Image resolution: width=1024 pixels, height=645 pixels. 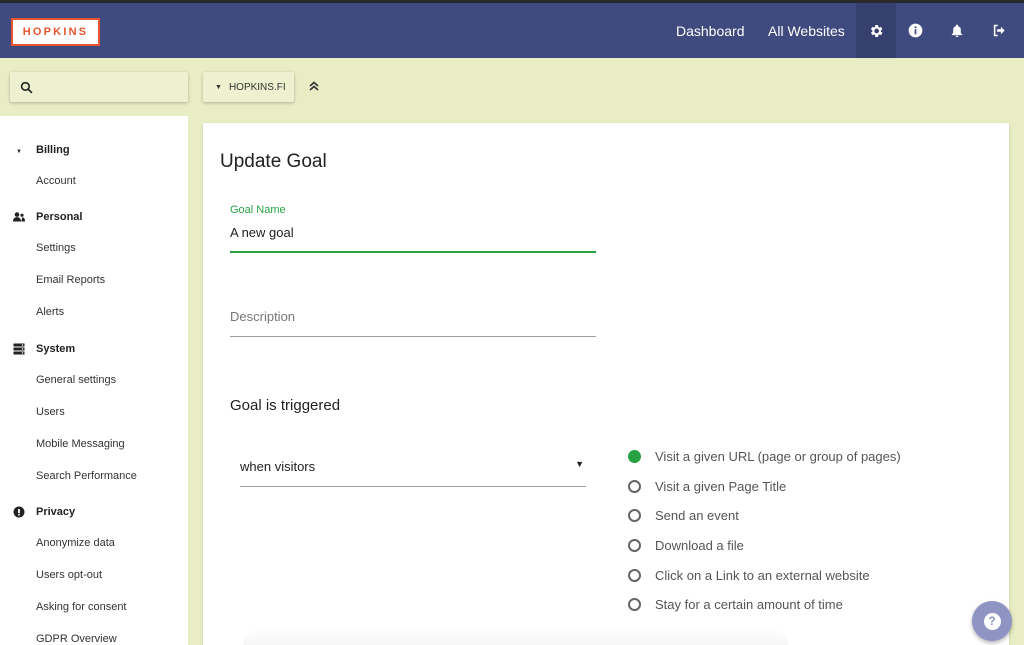 I want to click on logout-icon, so click(x=999, y=30).